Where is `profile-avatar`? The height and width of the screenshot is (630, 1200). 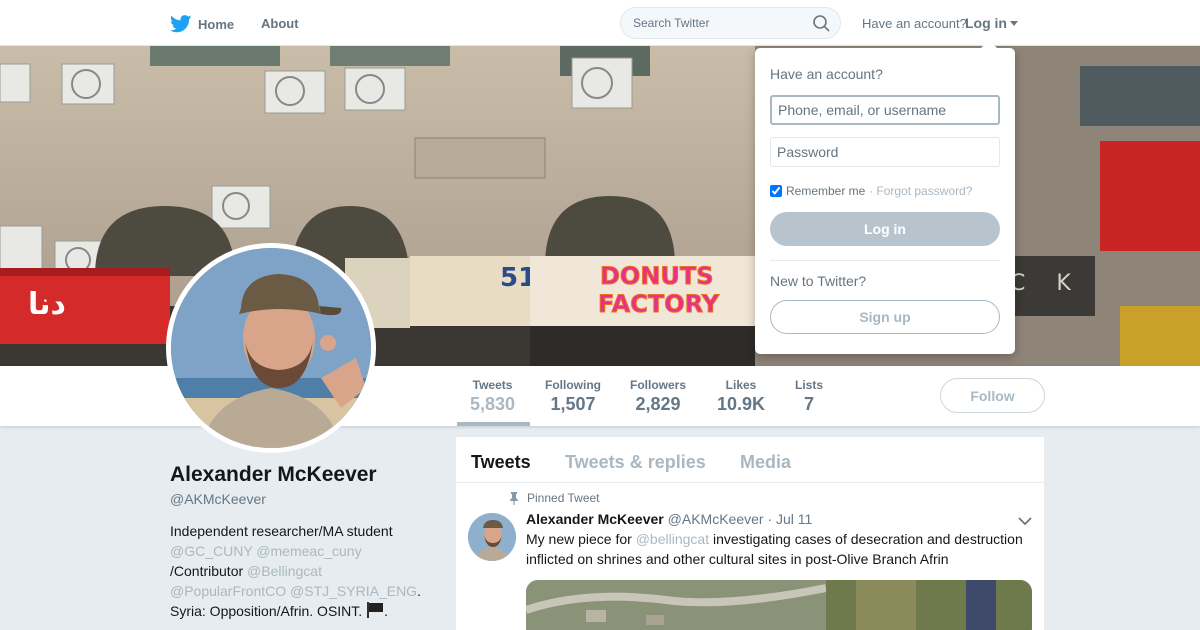 profile-avatar is located at coordinates (271, 348).